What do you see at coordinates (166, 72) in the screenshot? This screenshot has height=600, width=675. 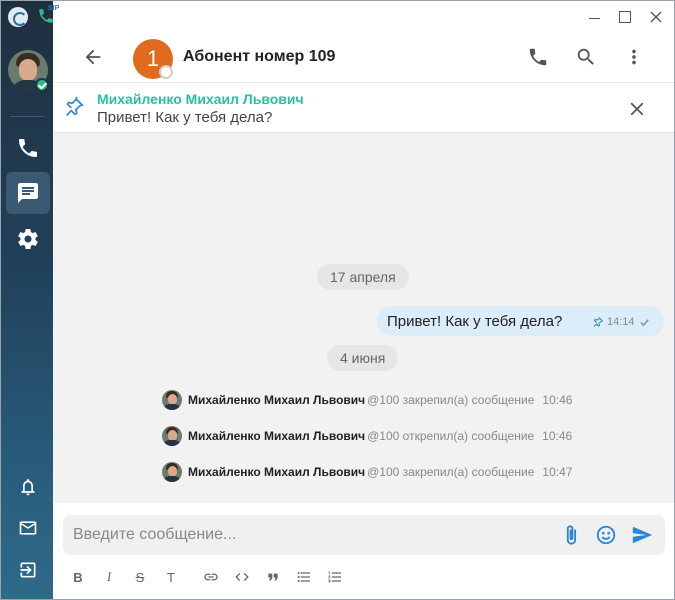 I see `contact-status-icon` at bounding box center [166, 72].